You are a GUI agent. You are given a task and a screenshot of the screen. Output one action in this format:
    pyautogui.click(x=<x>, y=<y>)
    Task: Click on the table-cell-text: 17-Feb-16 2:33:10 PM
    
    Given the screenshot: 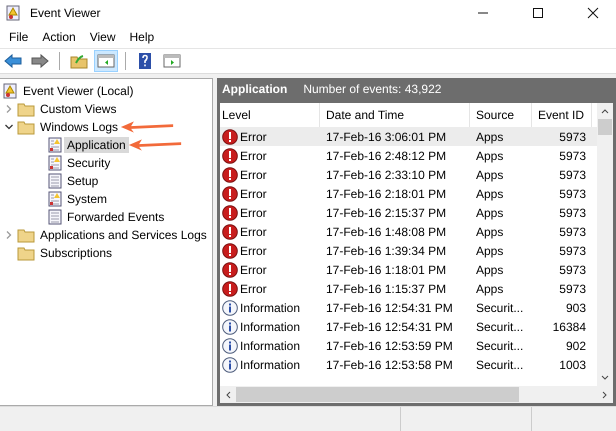 What is the action you would take?
    pyautogui.click(x=386, y=175)
    